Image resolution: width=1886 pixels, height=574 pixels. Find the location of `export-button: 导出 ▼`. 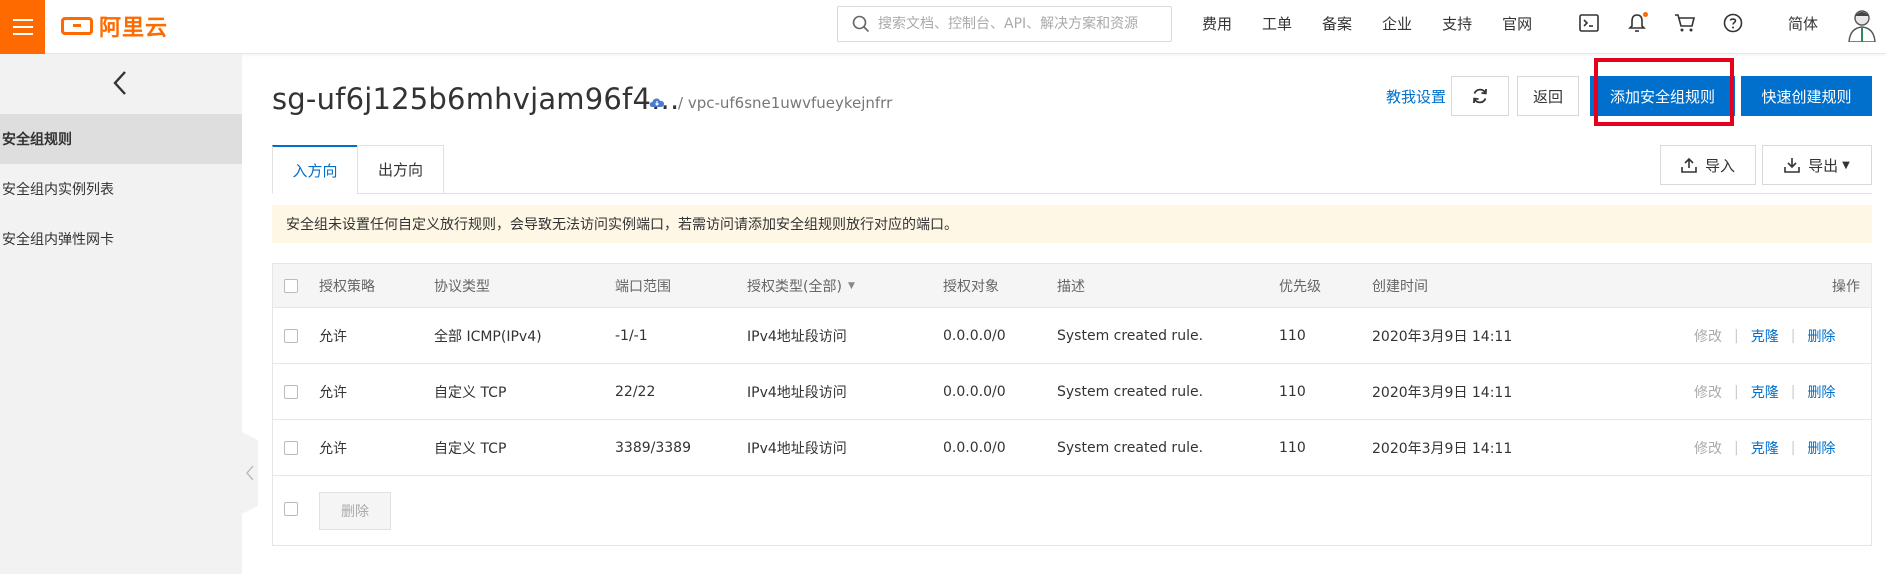

export-button: 导出 ▼ is located at coordinates (1817, 165).